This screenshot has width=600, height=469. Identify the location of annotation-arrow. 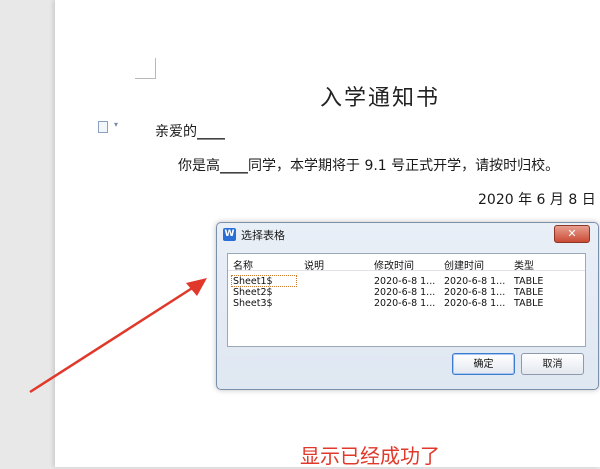
(118, 336).